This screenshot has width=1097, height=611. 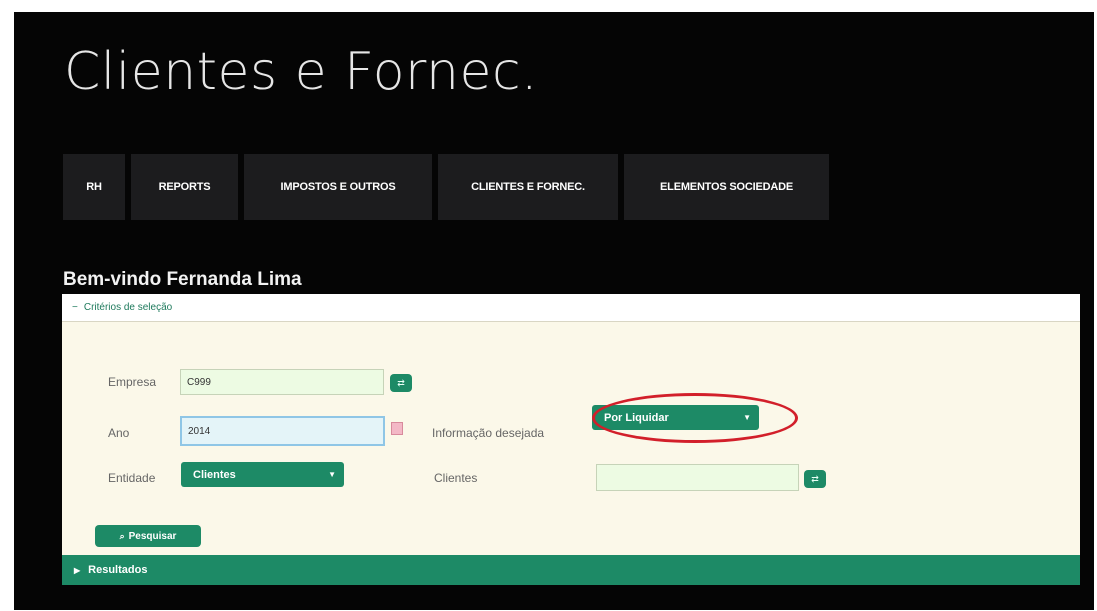 I want to click on informacao-selected-value: Por Liquidar, so click(x=636, y=417).